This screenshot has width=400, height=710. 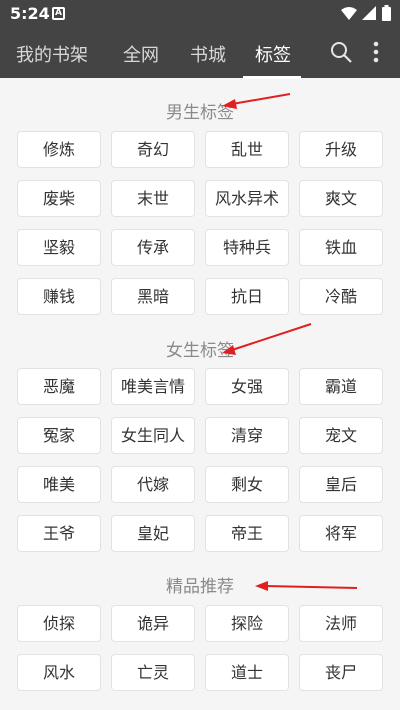 What do you see at coordinates (200, 587) in the screenshot?
I see `section-title-recommended: 精品推荐` at bounding box center [200, 587].